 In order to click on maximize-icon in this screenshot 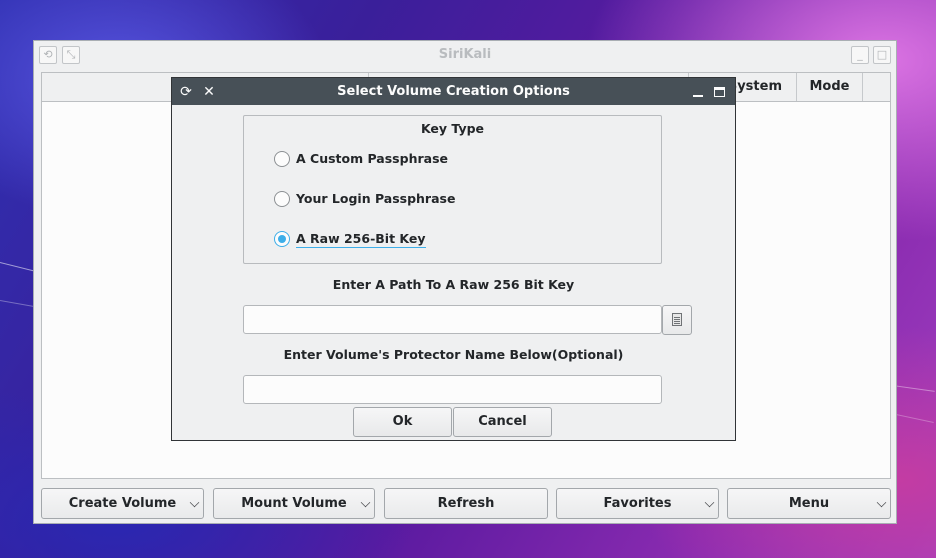, I will do `click(720, 92)`.